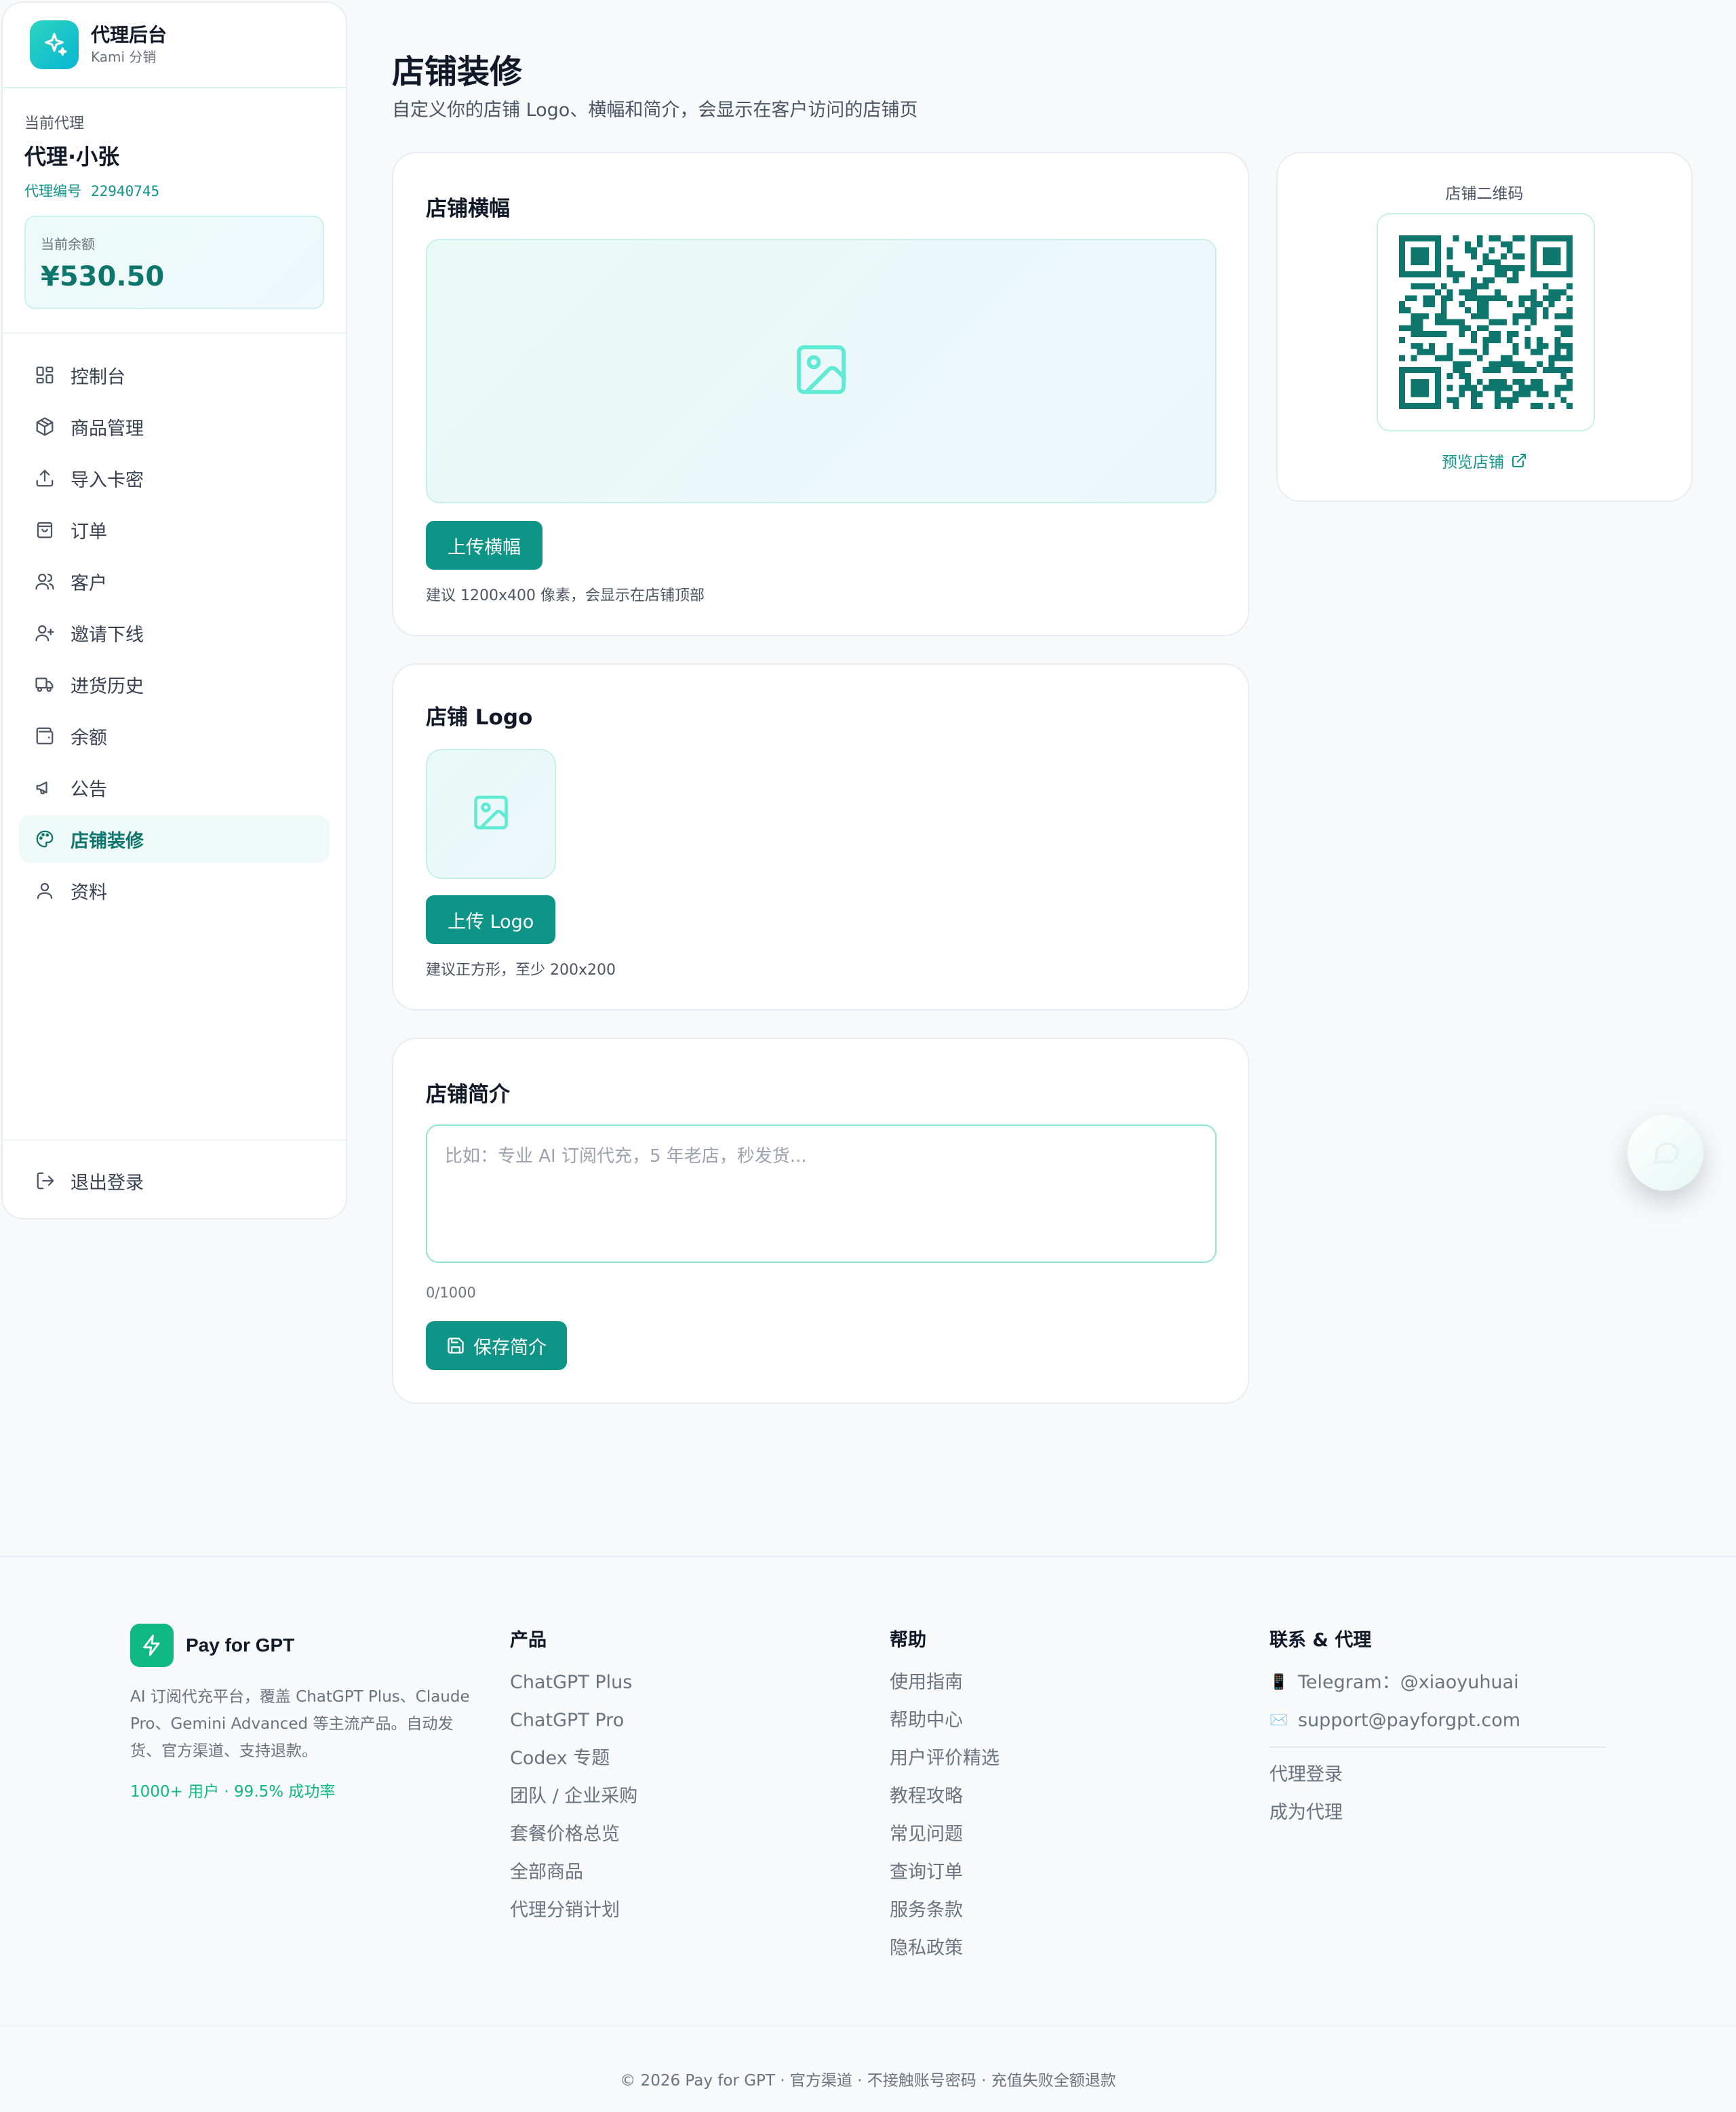 This screenshot has width=1736, height=2112. Describe the element at coordinates (129, 35) in the screenshot. I see `brand-title: 代理后台` at that location.